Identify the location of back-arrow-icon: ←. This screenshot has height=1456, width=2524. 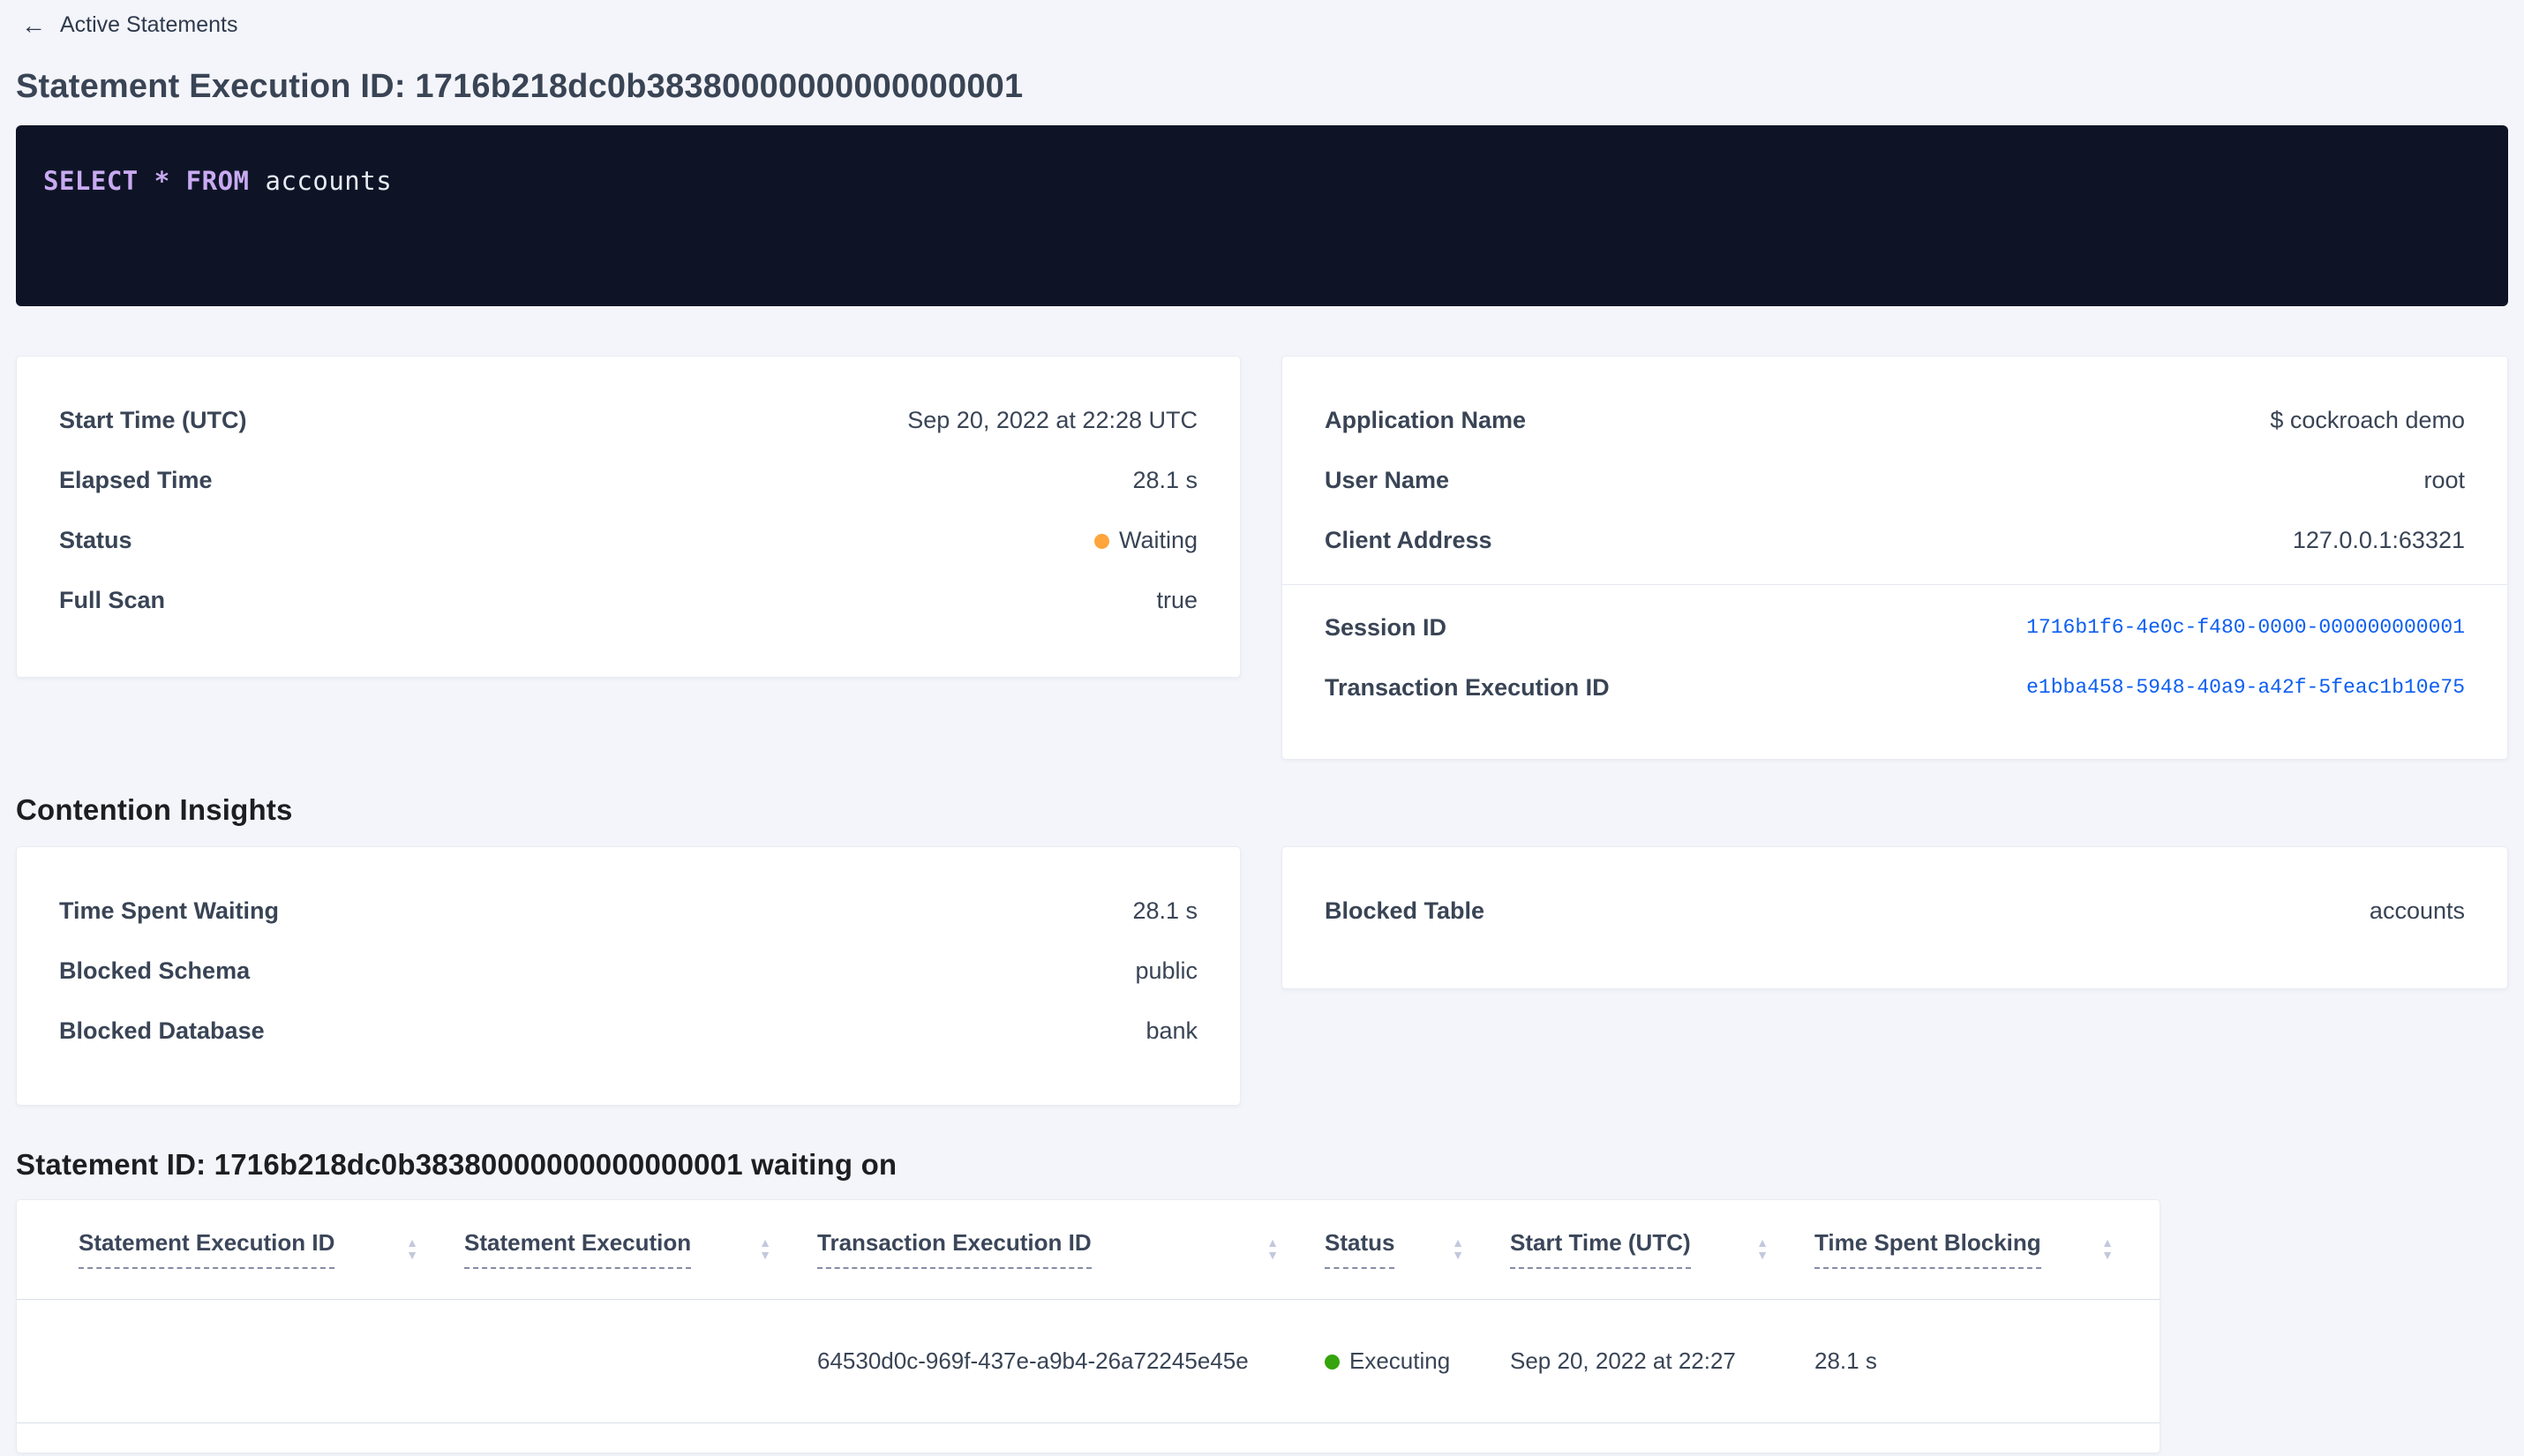
(33, 25).